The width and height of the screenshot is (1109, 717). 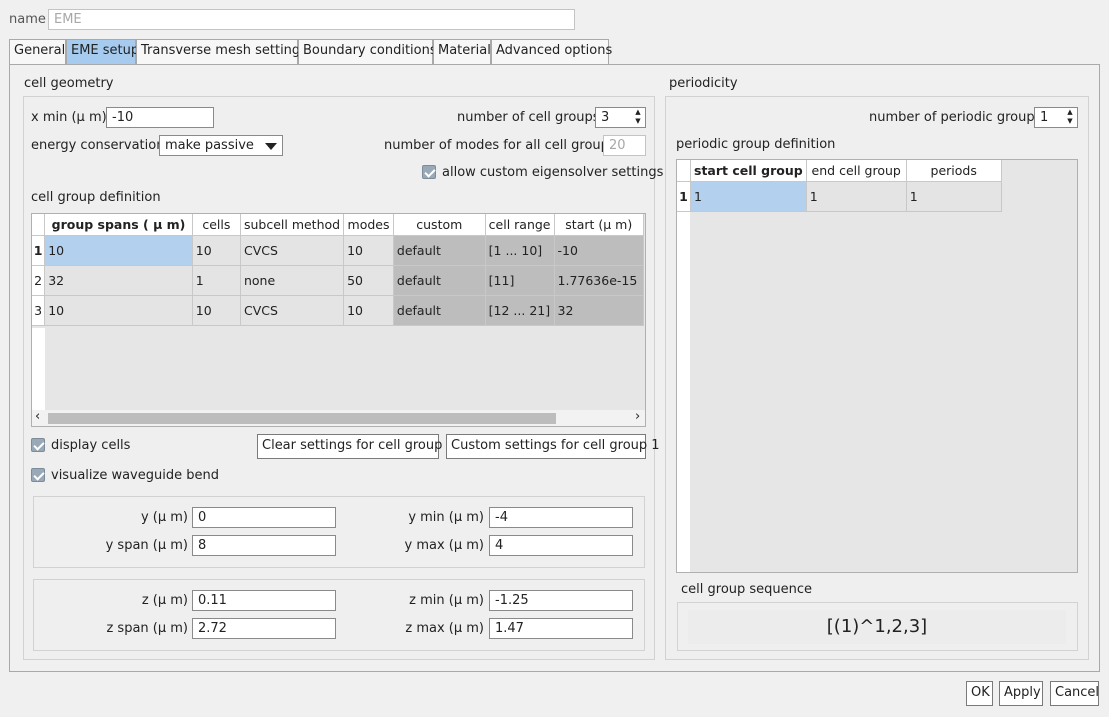 I want to click on cell-end-cell-group: 1, so click(x=856, y=196).